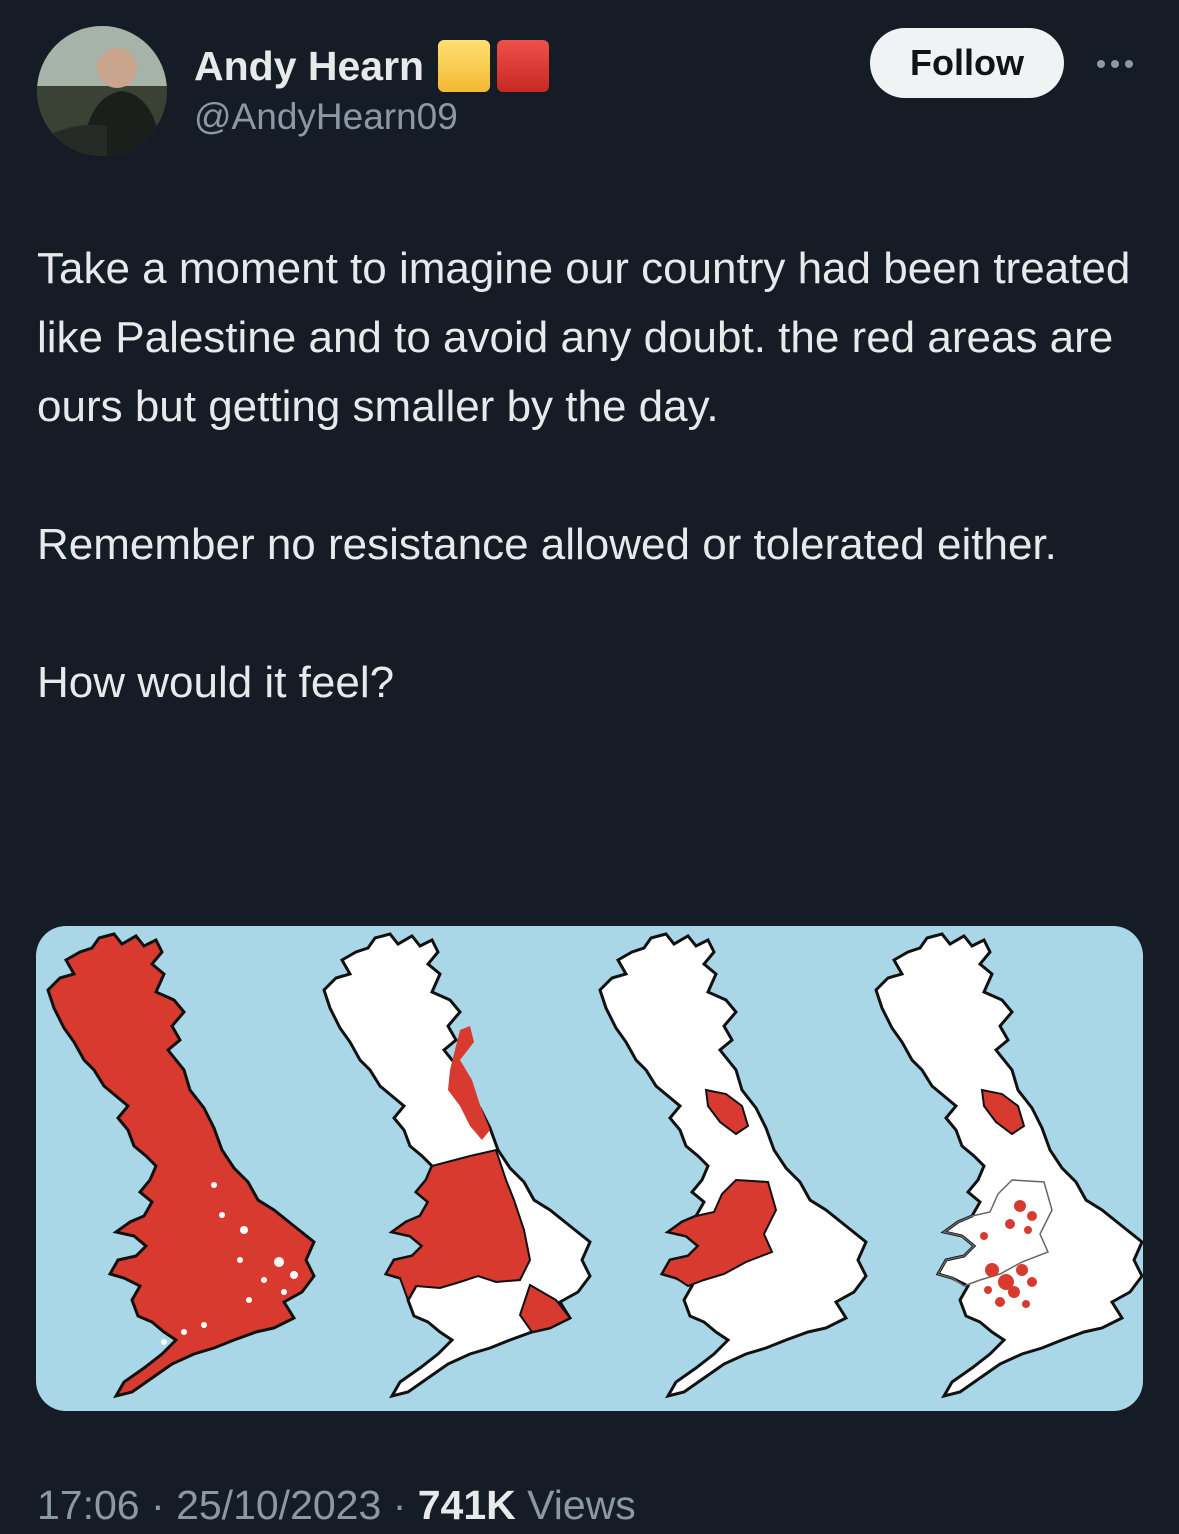 Image resolution: width=1179 pixels, height=1534 pixels. Describe the element at coordinates (466, 1505) in the screenshot. I see `views-count: 741K` at that location.